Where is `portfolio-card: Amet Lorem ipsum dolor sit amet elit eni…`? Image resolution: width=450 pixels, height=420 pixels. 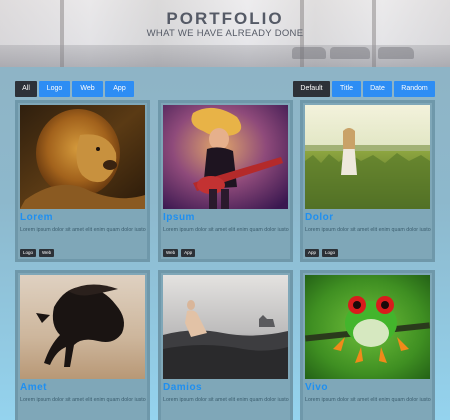
portfolio-card: Amet Lorem ipsum dolor sit amet elit eni… is located at coordinates (82, 345).